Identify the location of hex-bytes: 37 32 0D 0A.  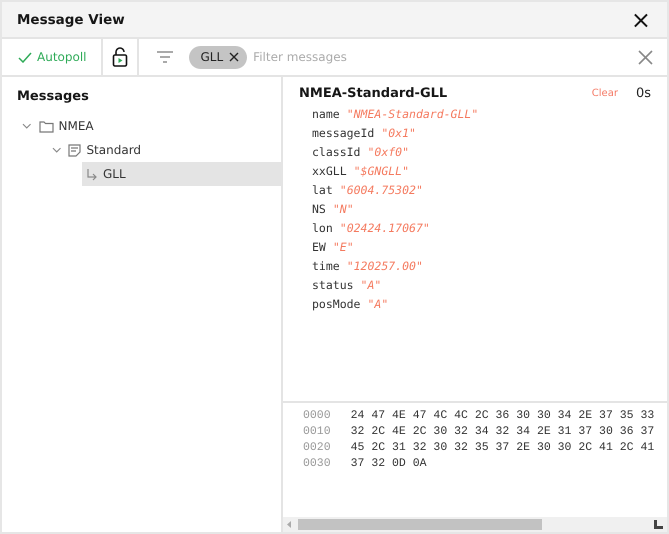
(388, 464).